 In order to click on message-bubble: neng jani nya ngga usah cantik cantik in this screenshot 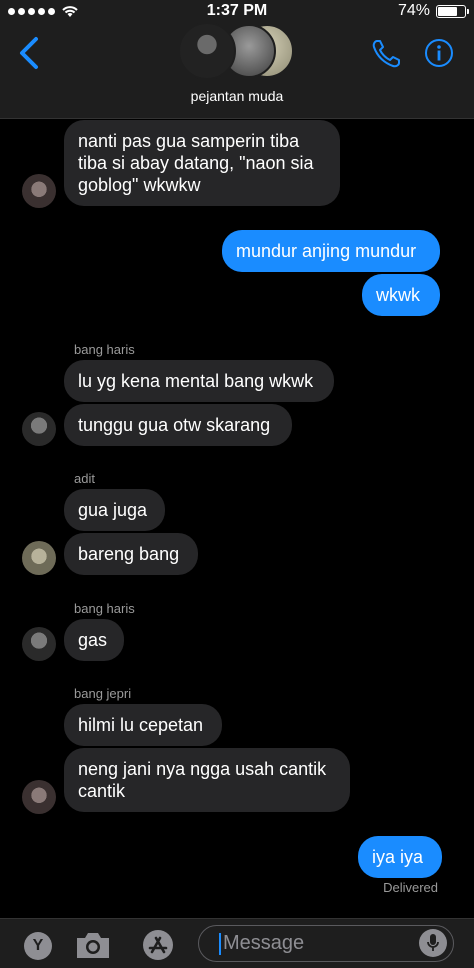, I will do `click(207, 780)`.